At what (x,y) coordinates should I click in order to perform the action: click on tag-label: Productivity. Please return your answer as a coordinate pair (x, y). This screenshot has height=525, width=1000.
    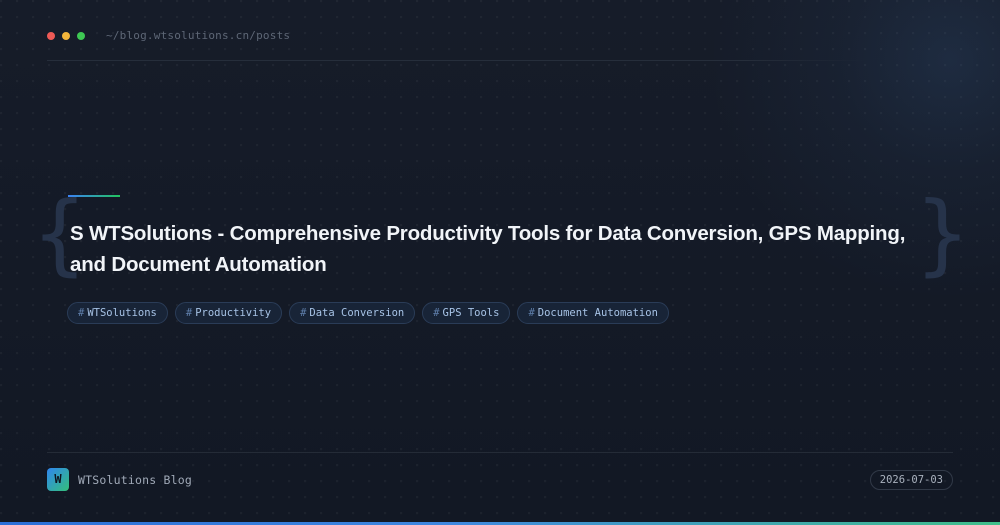
    Looking at the image, I should click on (233, 313).